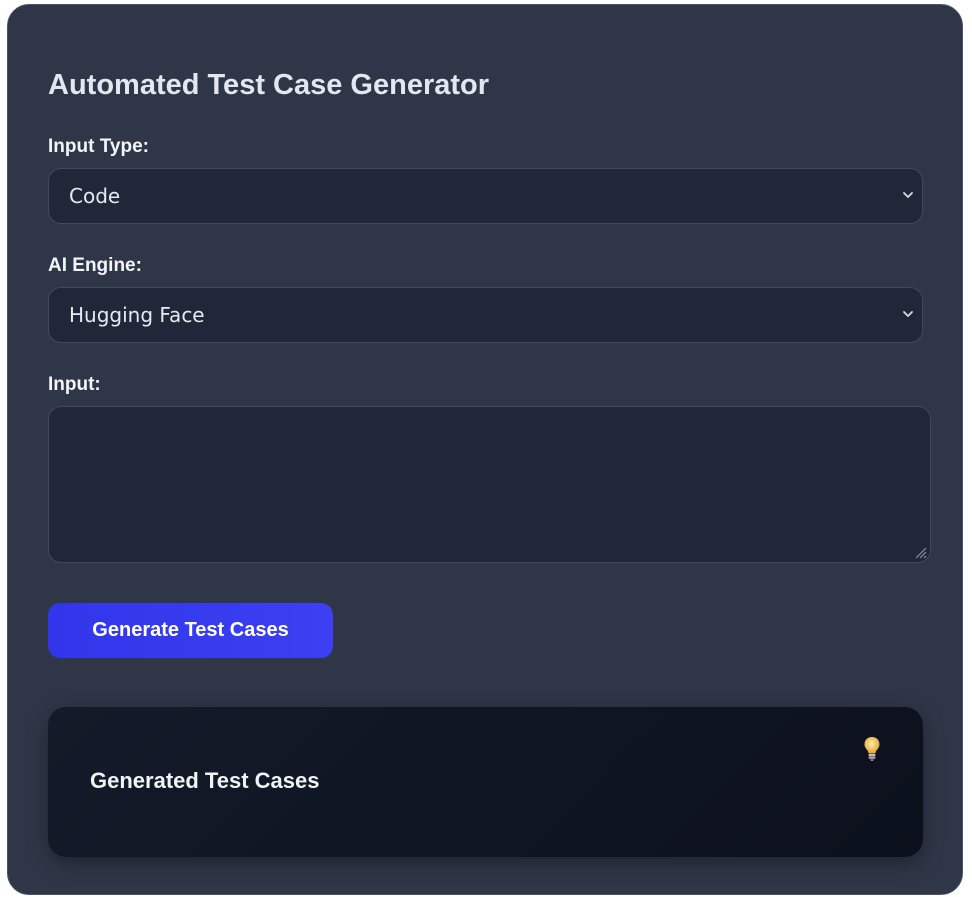 The height and width of the screenshot is (897, 972). Describe the element at coordinates (485, 196) in the screenshot. I see `input-type-select: Code` at that location.